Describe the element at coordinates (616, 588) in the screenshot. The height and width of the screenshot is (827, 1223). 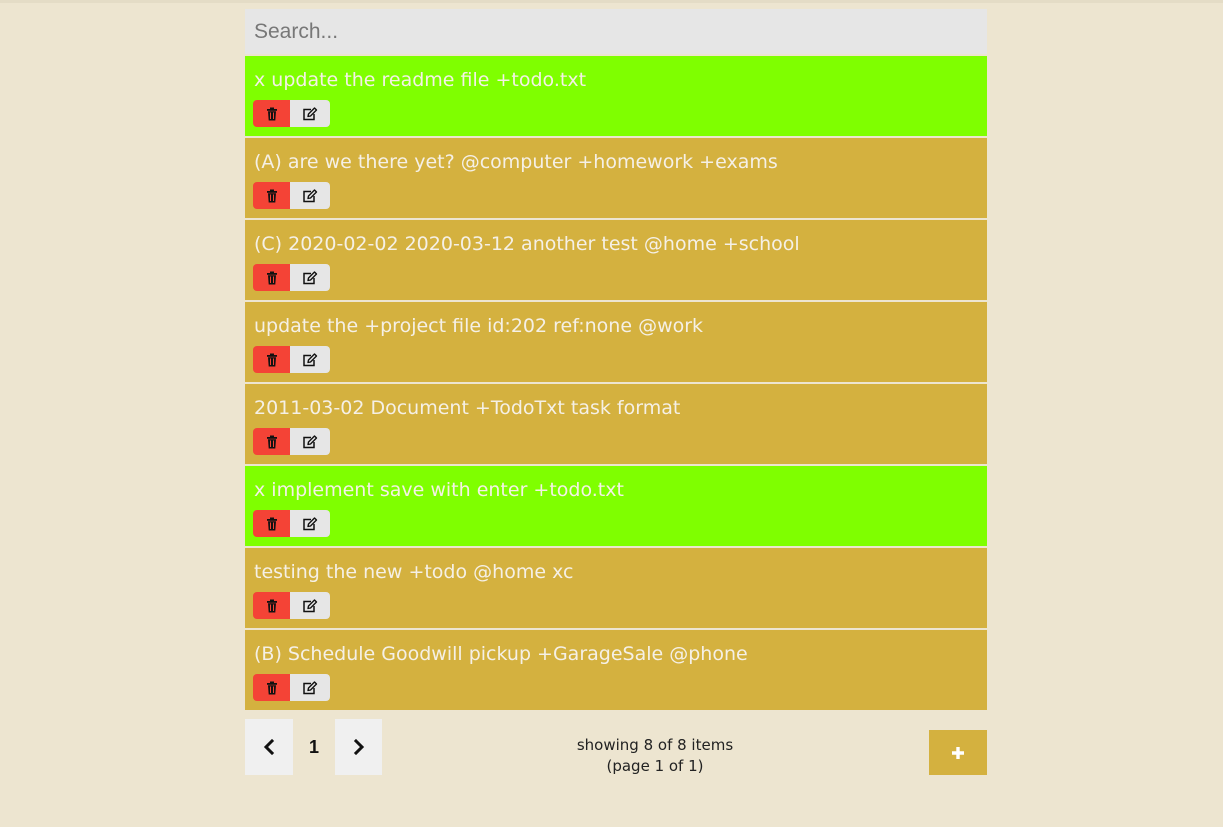
I see `todo-item: testing the new +todo @home xc` at that location.